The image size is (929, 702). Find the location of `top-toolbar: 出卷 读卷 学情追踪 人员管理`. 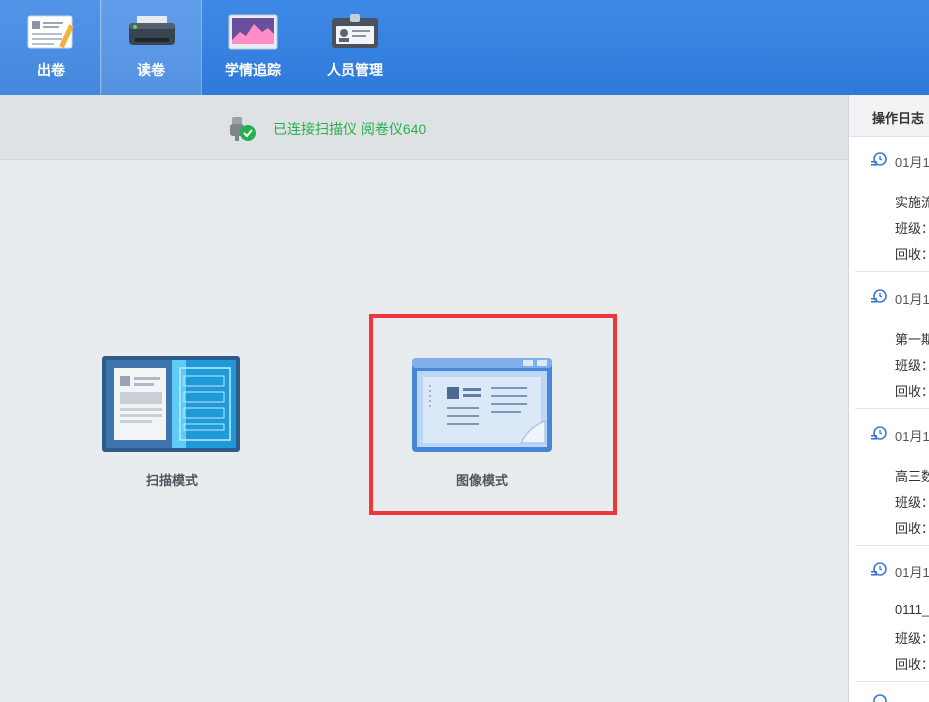

top-toolbar: 出卷 读卷 学情追踪 人员管理 is located at coordinates (464, 47).